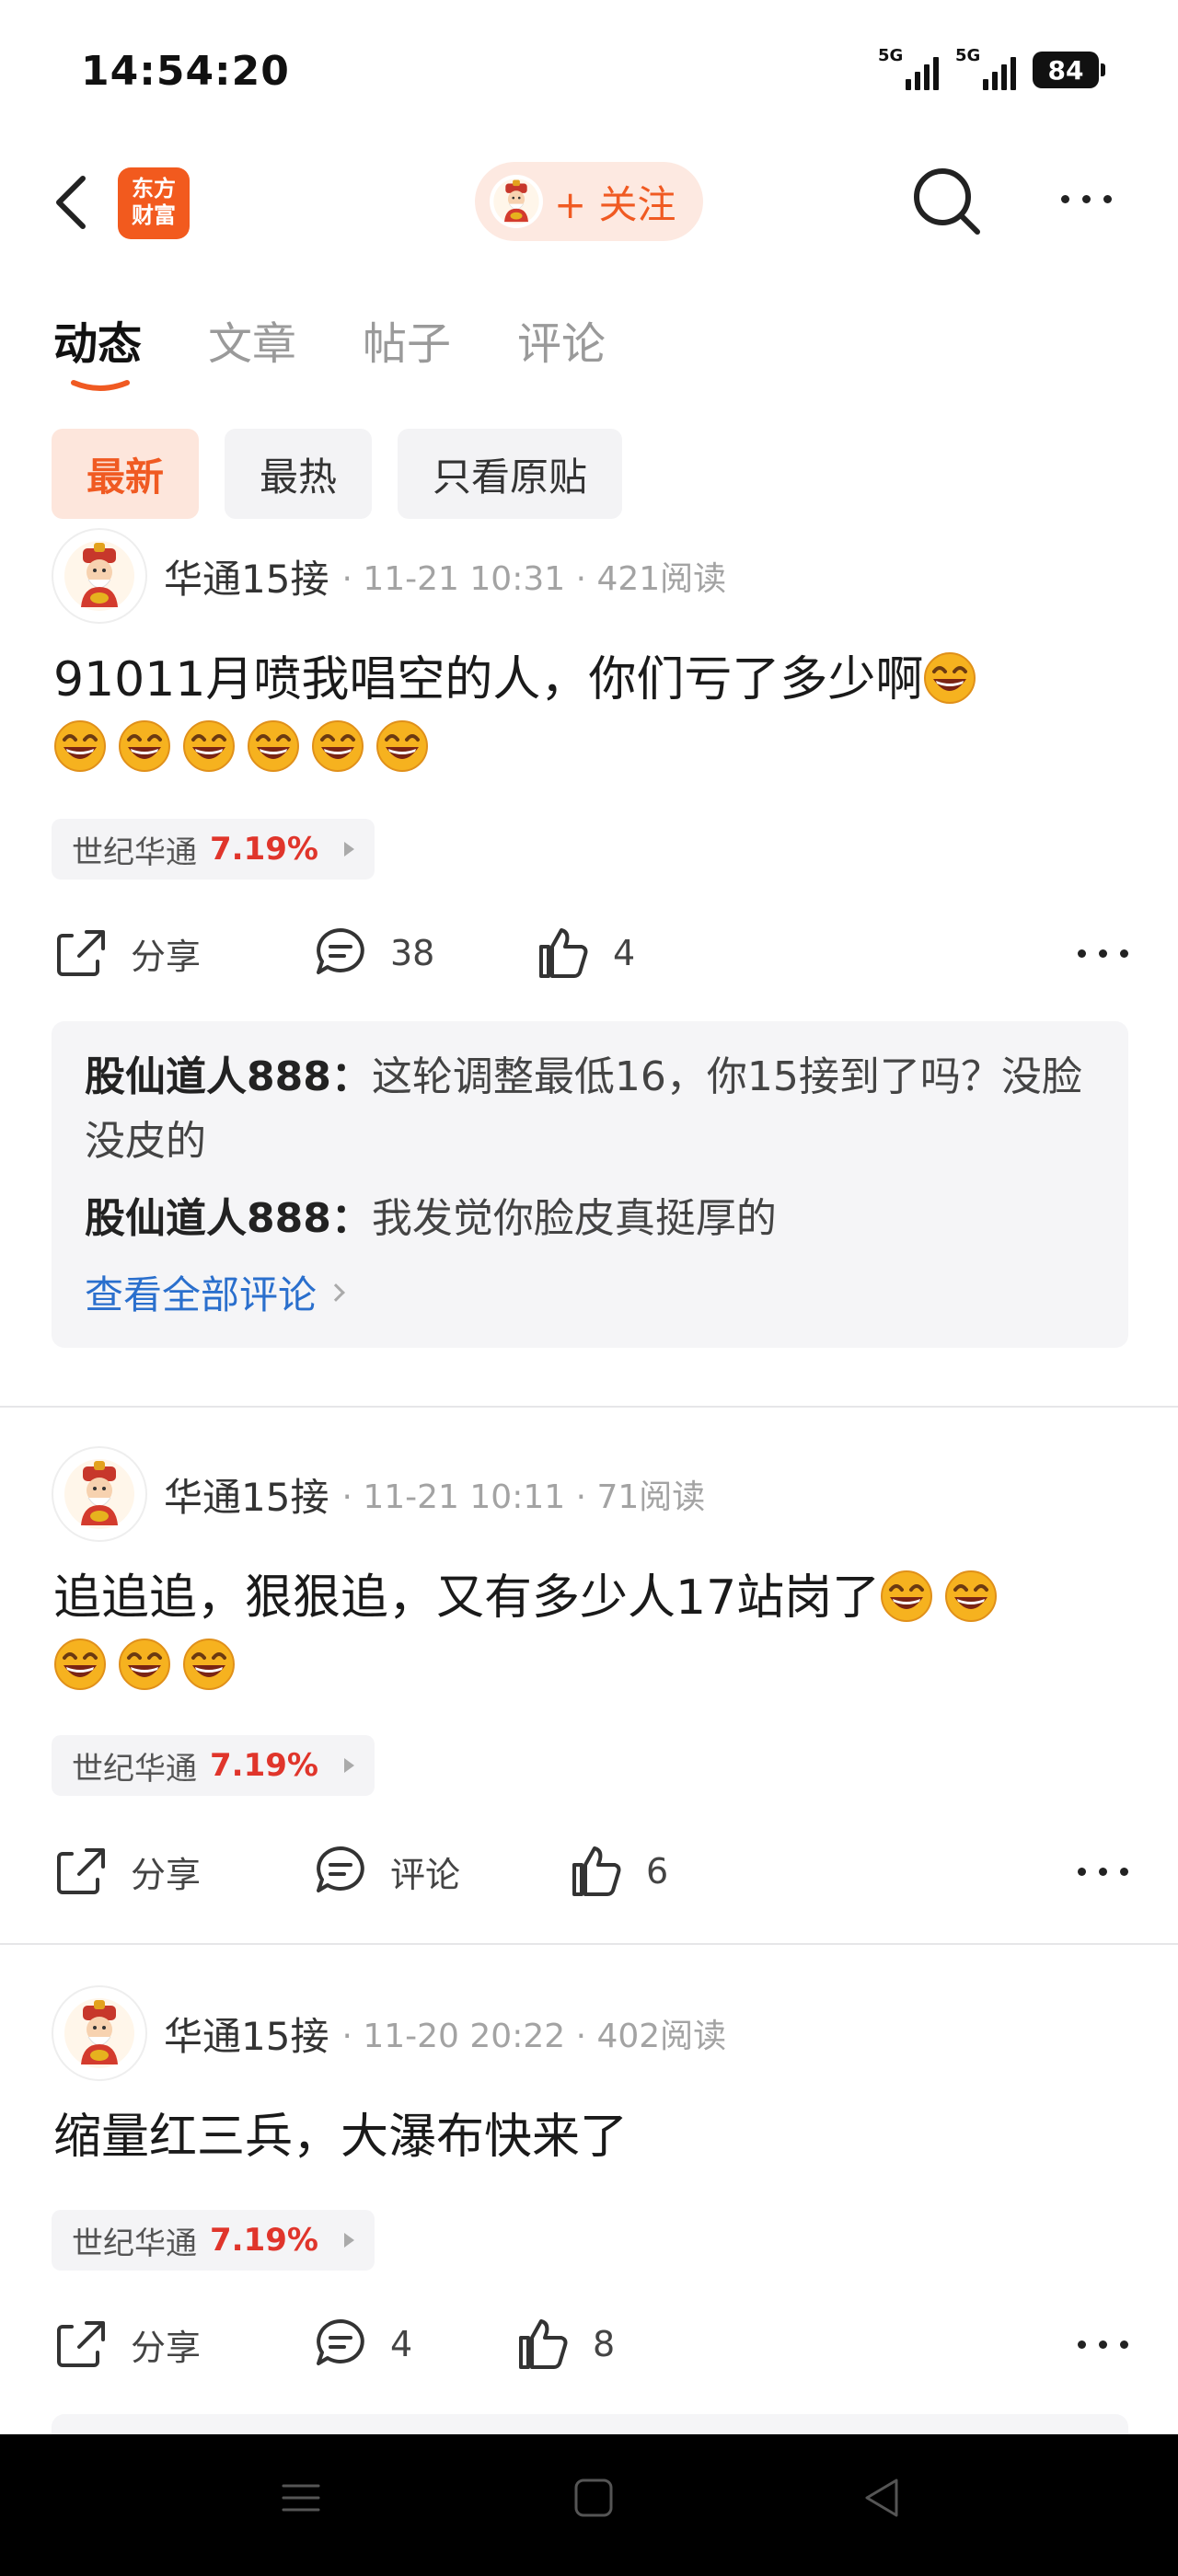 This screenshot has height=2576, width=1178. I want to click on post-text: 91011月喷我唱空的人，你们亏了多少啊, so click(596, 714).